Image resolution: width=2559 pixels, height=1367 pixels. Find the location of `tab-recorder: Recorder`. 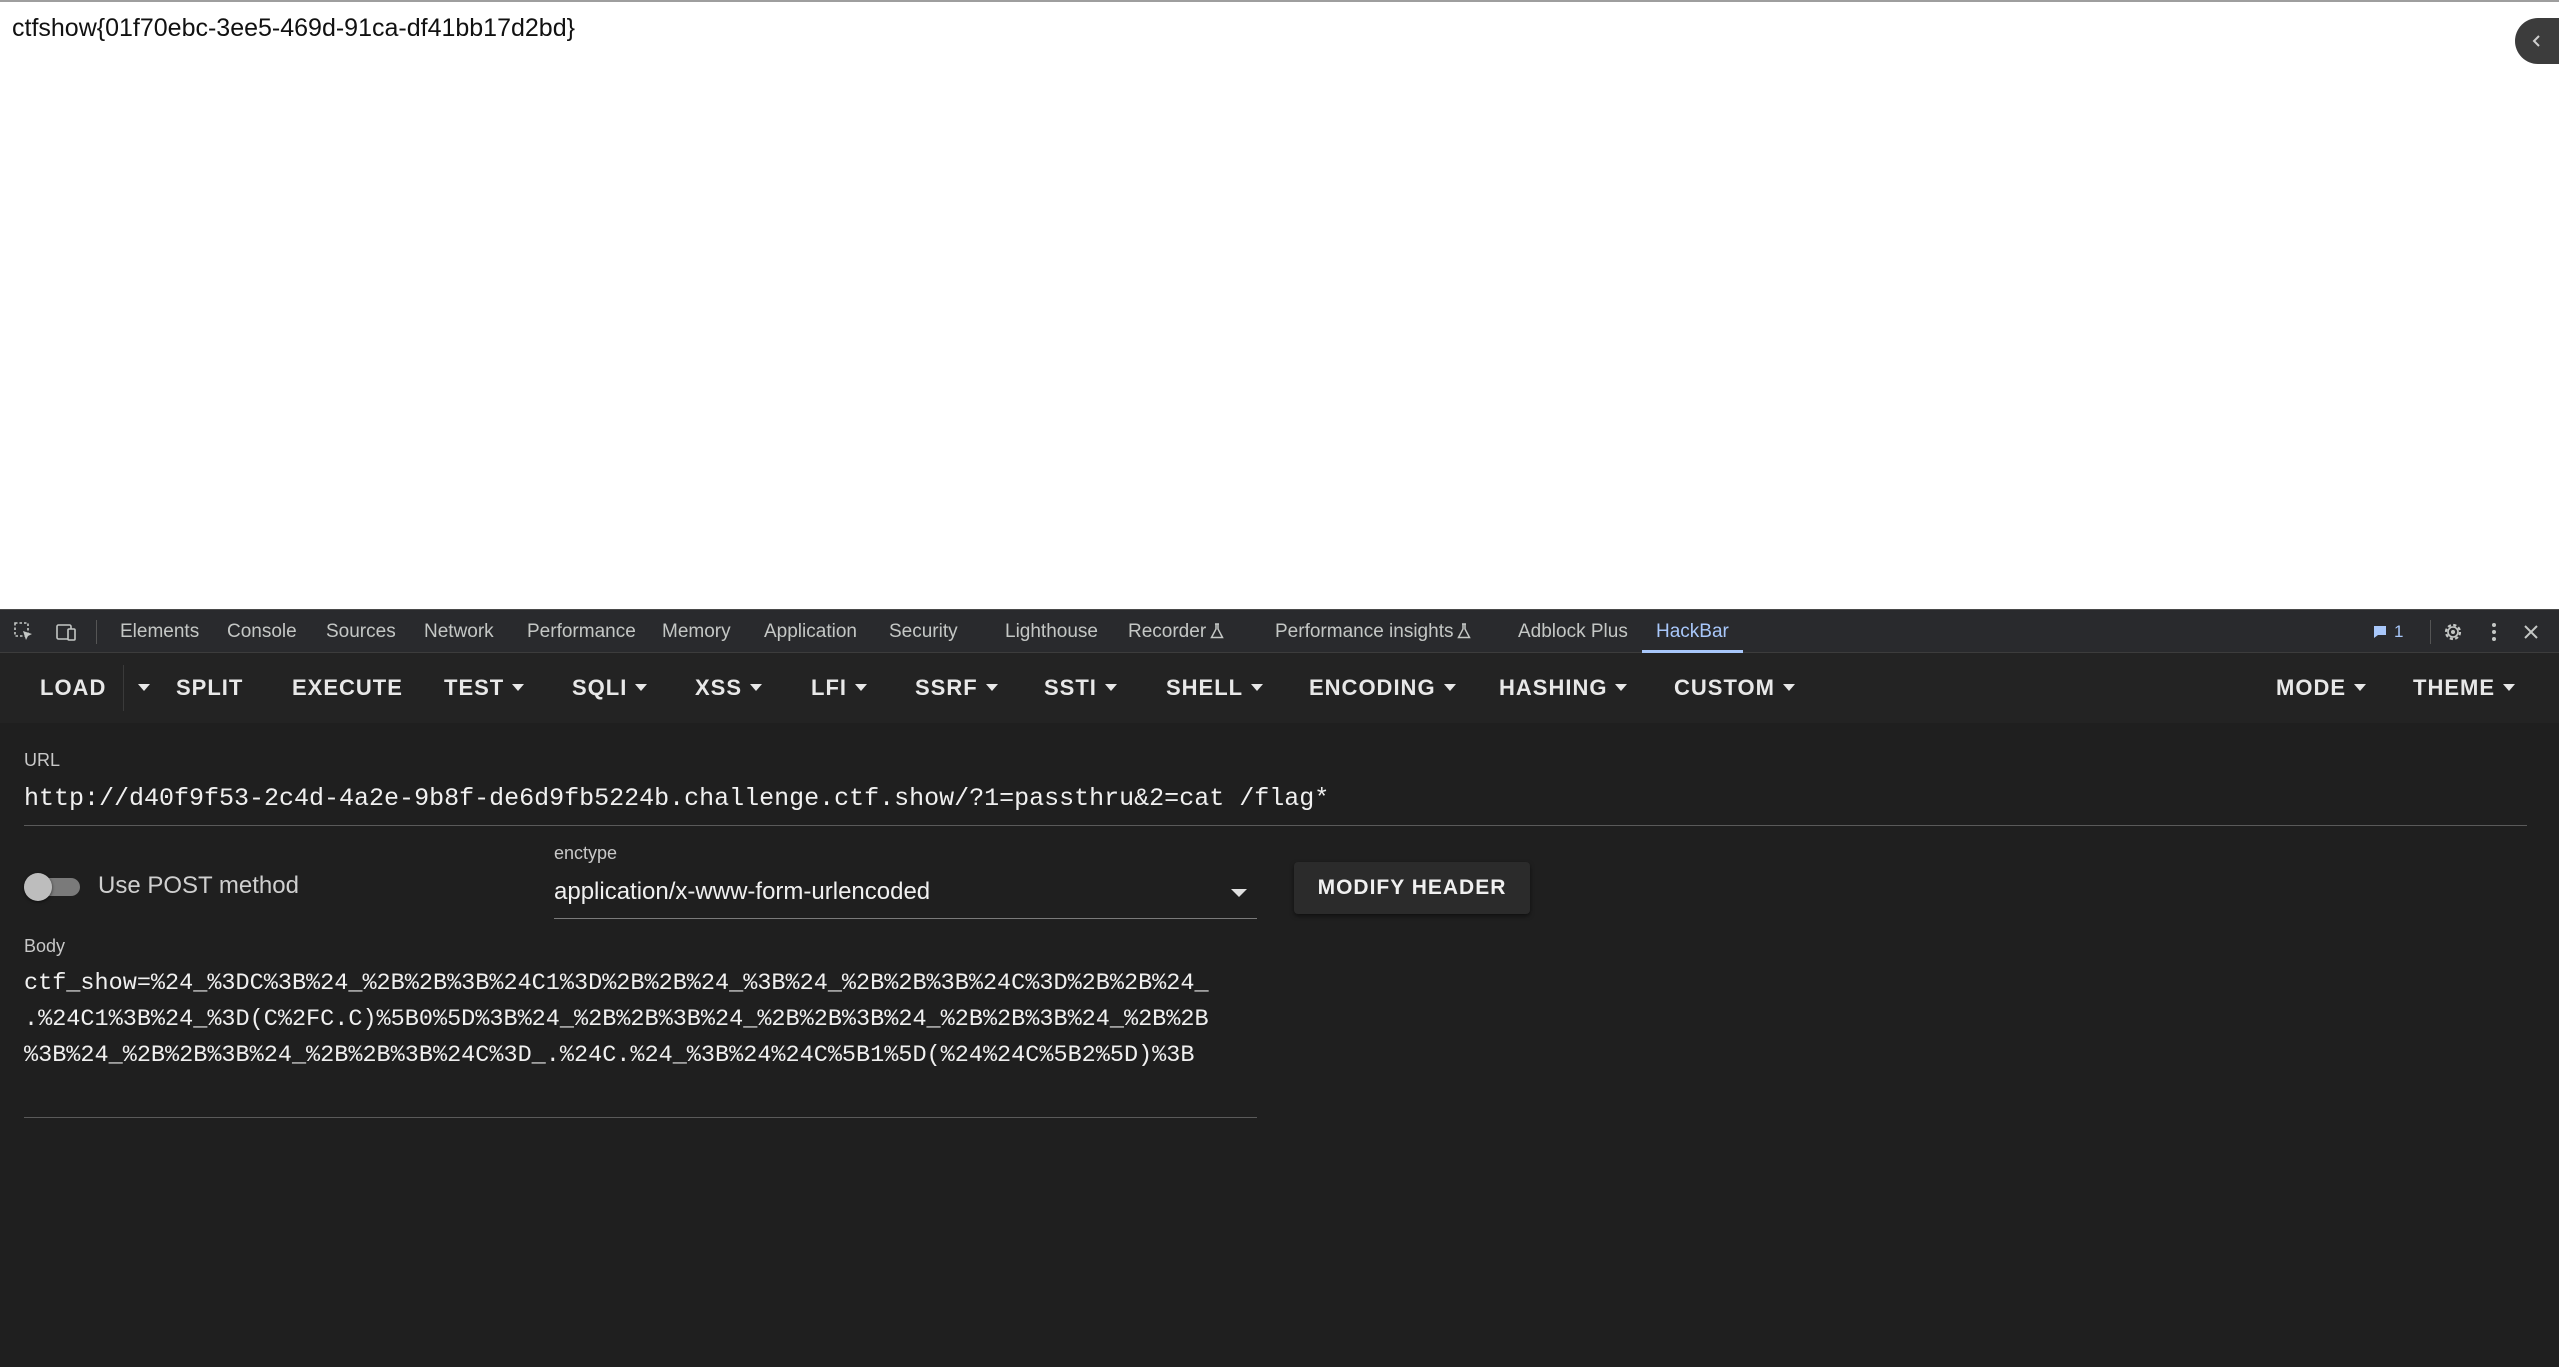

tab-recorder: Recorder is located at coordinates (1176, 631).